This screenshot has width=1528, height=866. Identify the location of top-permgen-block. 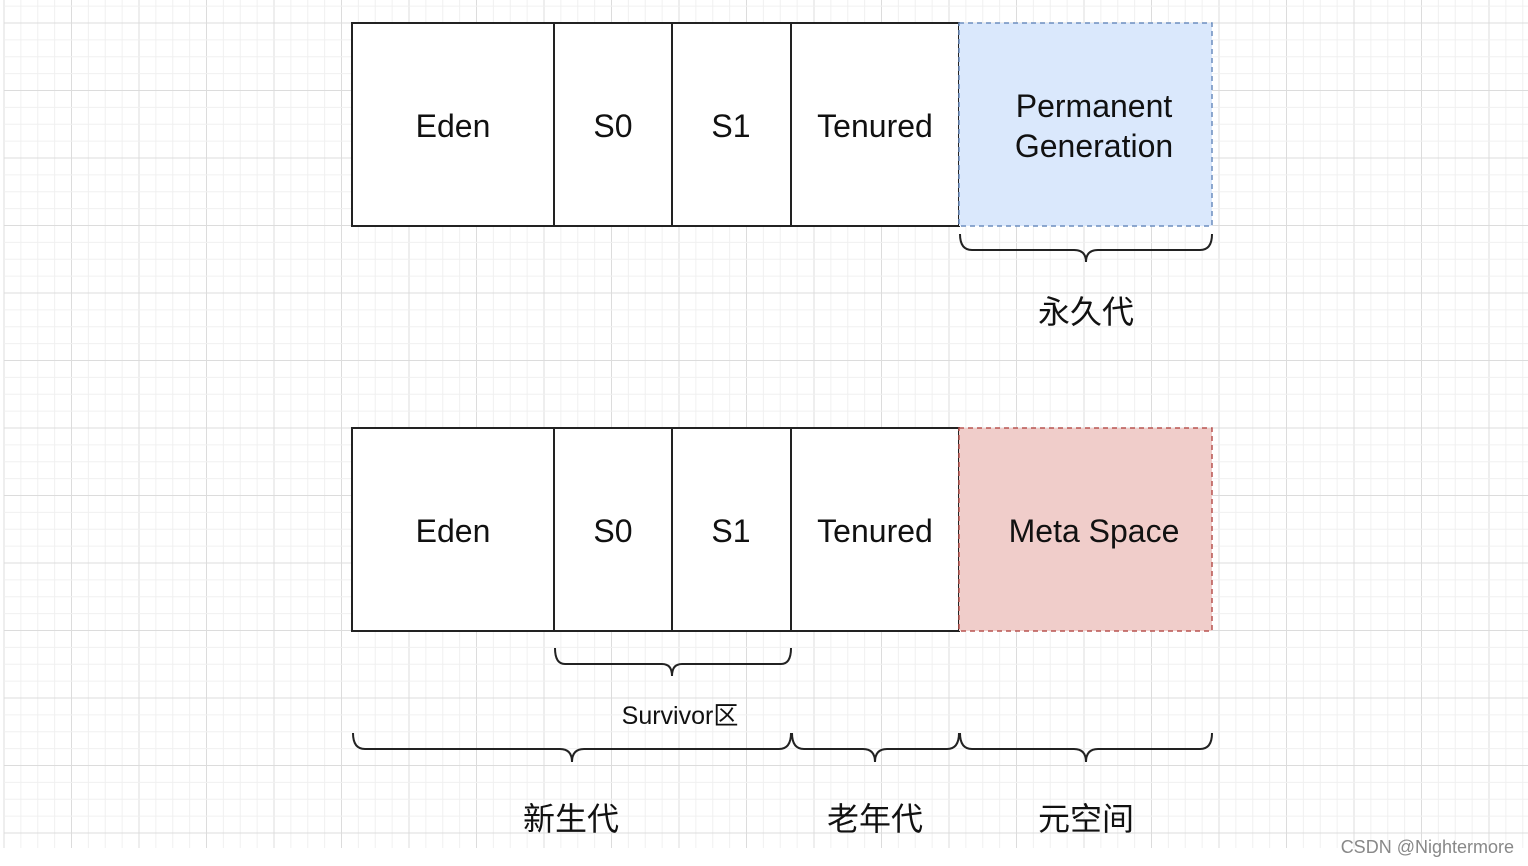
(1085, 124).